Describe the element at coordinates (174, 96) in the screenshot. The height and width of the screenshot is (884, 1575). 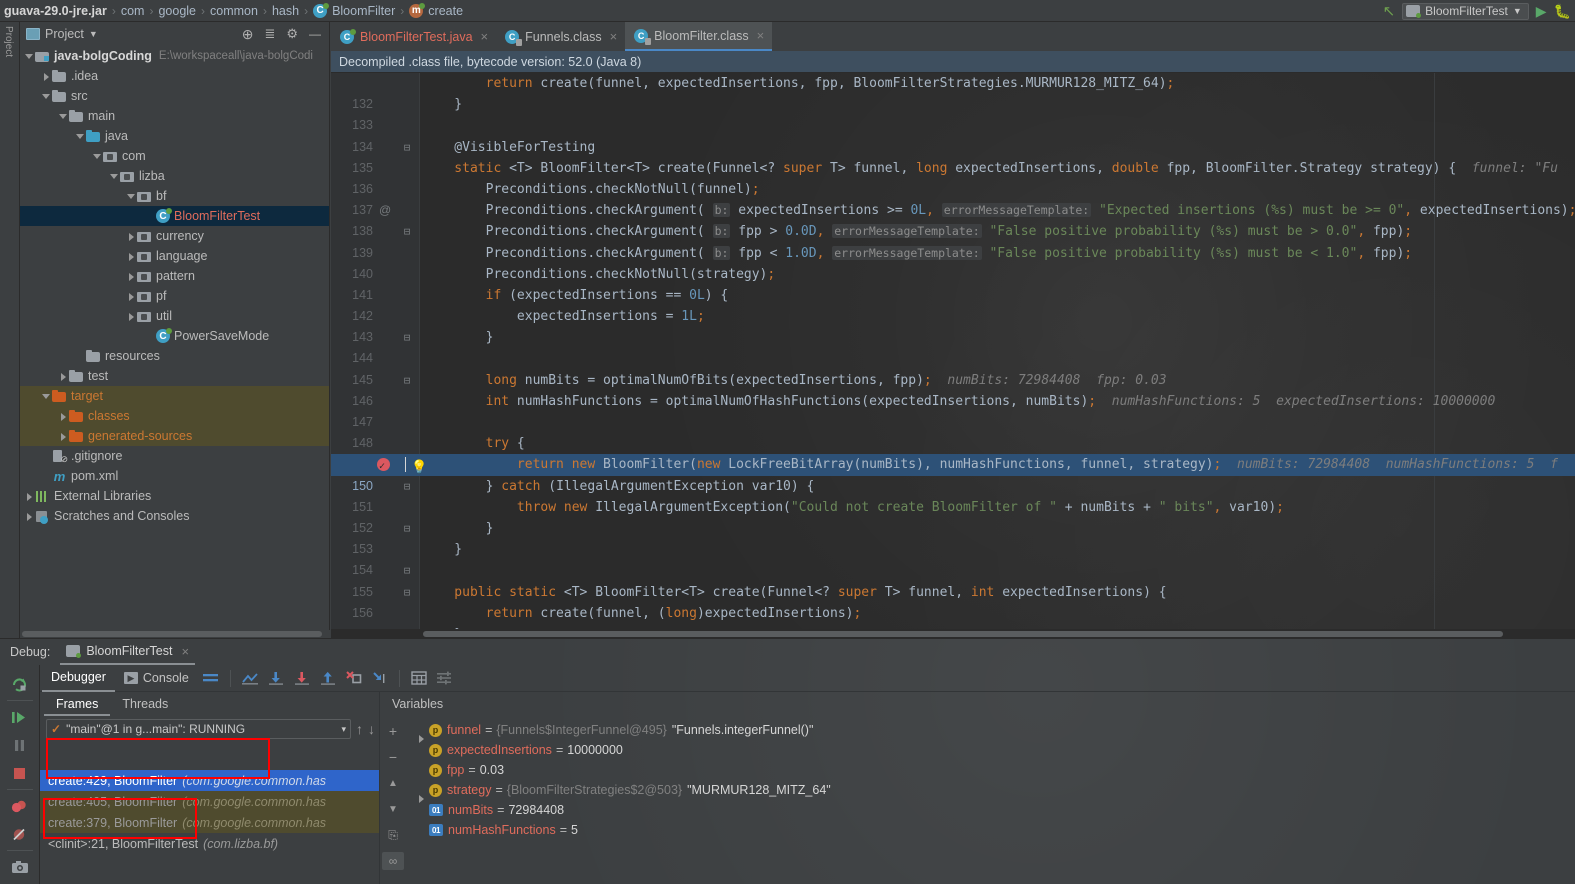
I see `tree-item-src: src` at that location.